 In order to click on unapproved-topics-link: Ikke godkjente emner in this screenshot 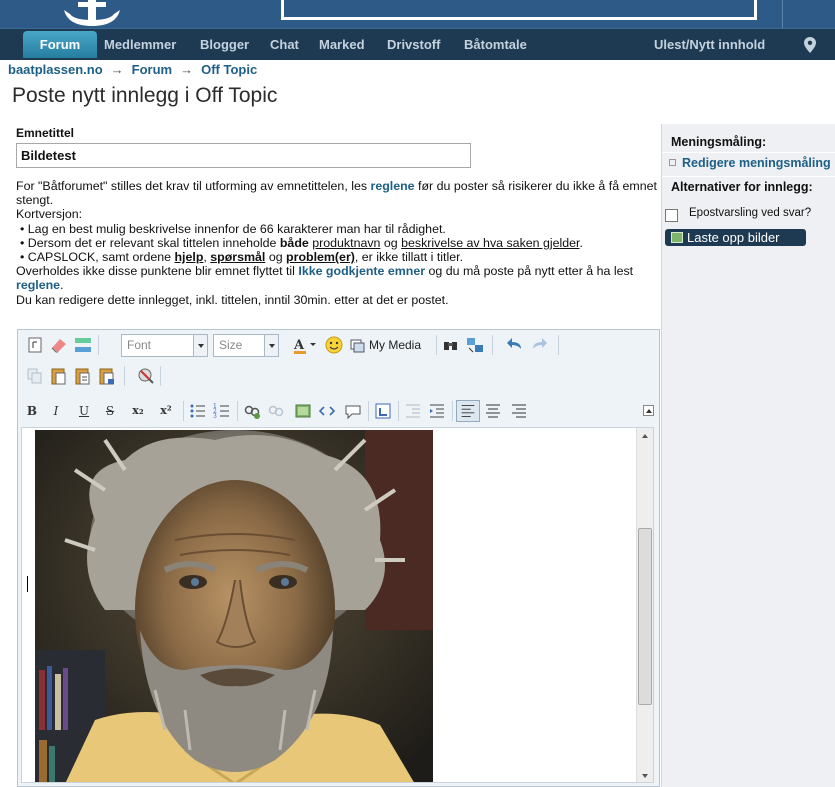, I will do `click(361, 271)`.